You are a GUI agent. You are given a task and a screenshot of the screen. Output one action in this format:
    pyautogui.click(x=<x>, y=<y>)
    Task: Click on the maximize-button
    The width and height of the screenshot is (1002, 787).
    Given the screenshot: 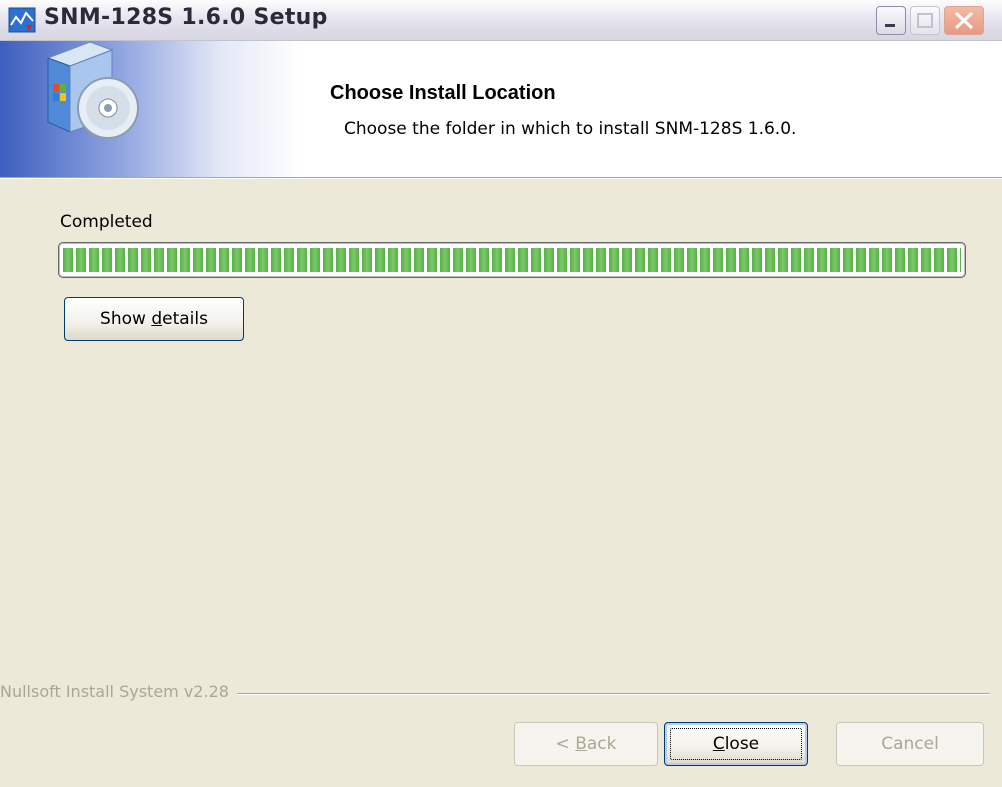 What is the action you would take?
    pyautogui.click(x=925, y=20)
    